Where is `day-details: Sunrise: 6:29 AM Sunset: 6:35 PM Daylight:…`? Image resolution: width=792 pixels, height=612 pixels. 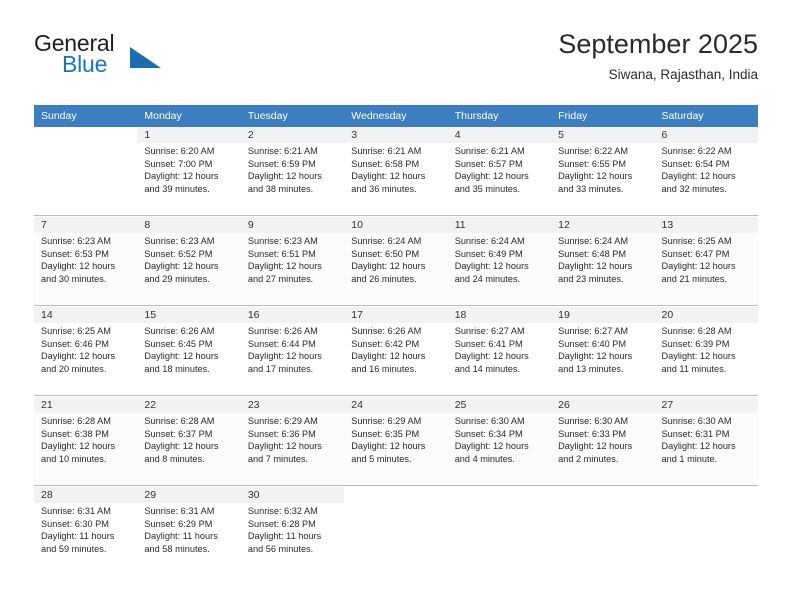 day-details: Sunrise: 6:29 AM Sunset: 6:35 PM Daylight:… is located at coordinates (395, 439).